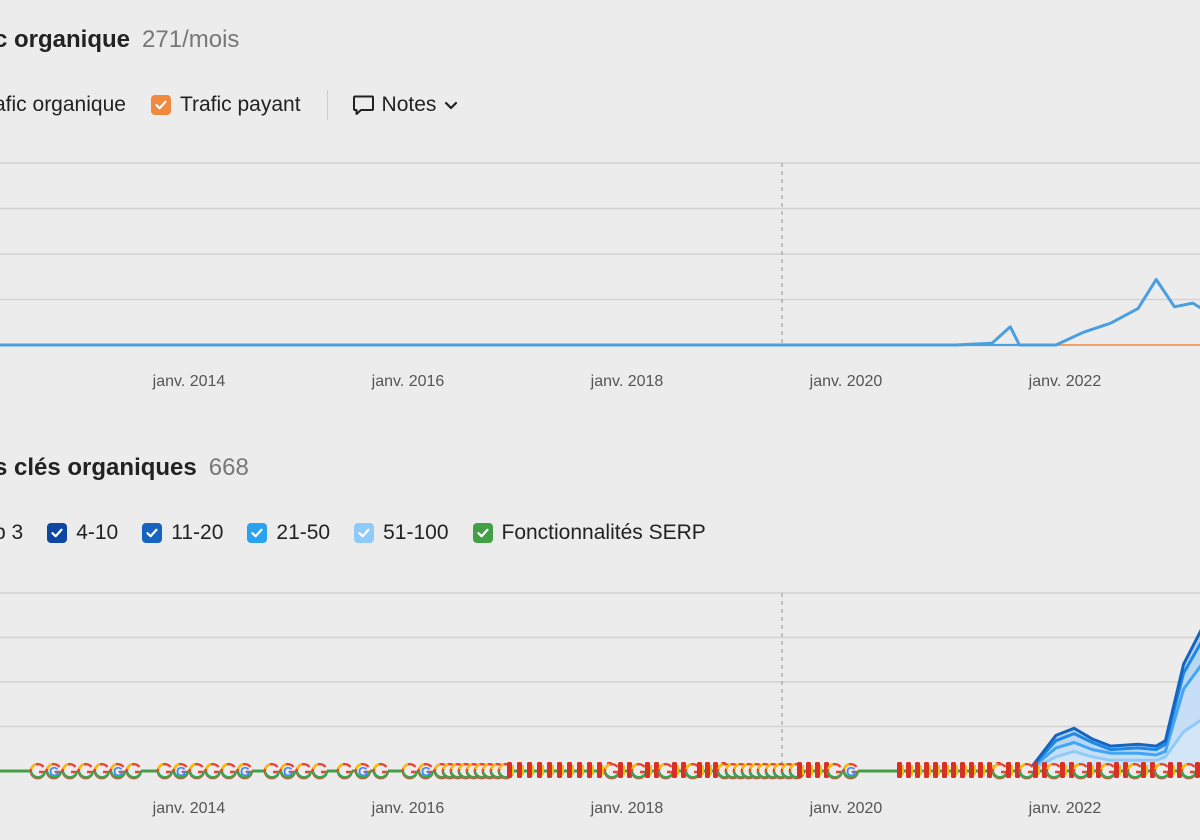 This screenshot has height=840, width=1200. What do you see at coordinates (191, 39) in the screenshot?
I see `traffic-value: 271/mois` at bounding box center [191, 39].